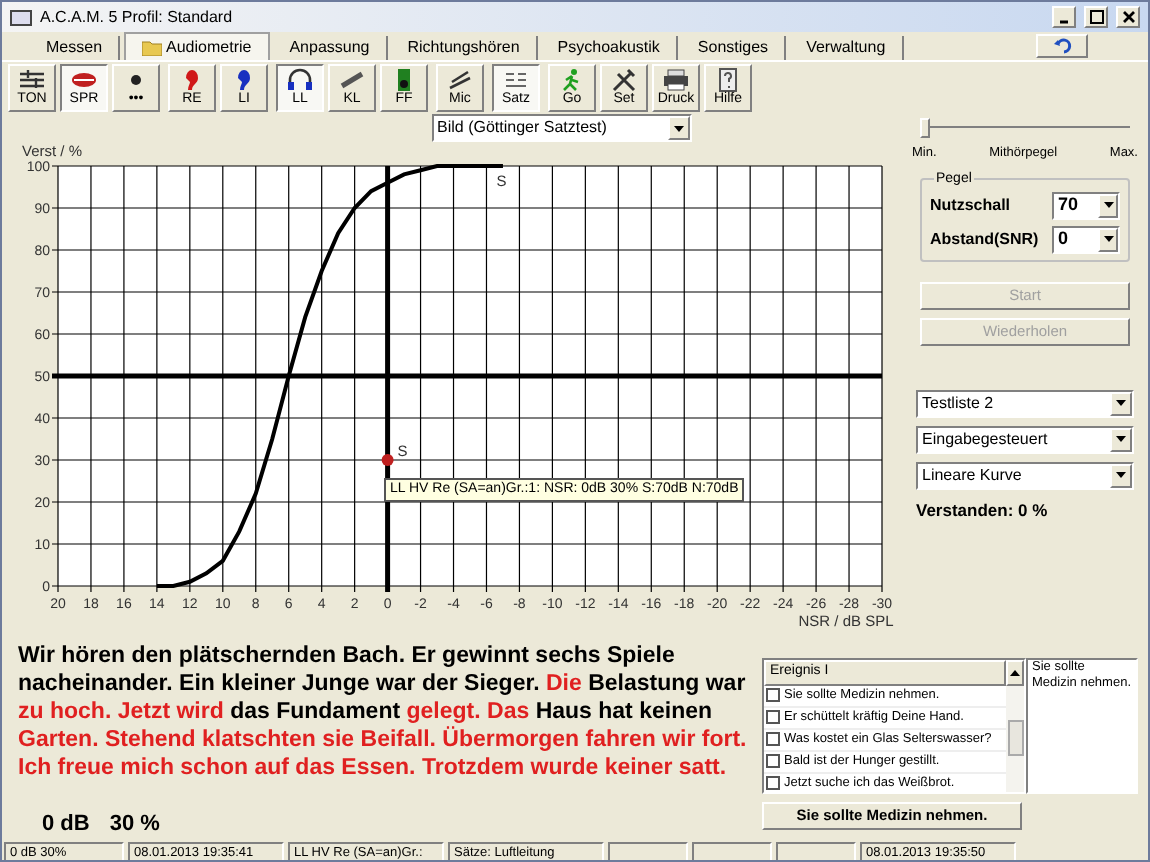 The width and height of the screenshot is (1150, 862). I want to click on snr-result: 0 dB, so click(66, 824).